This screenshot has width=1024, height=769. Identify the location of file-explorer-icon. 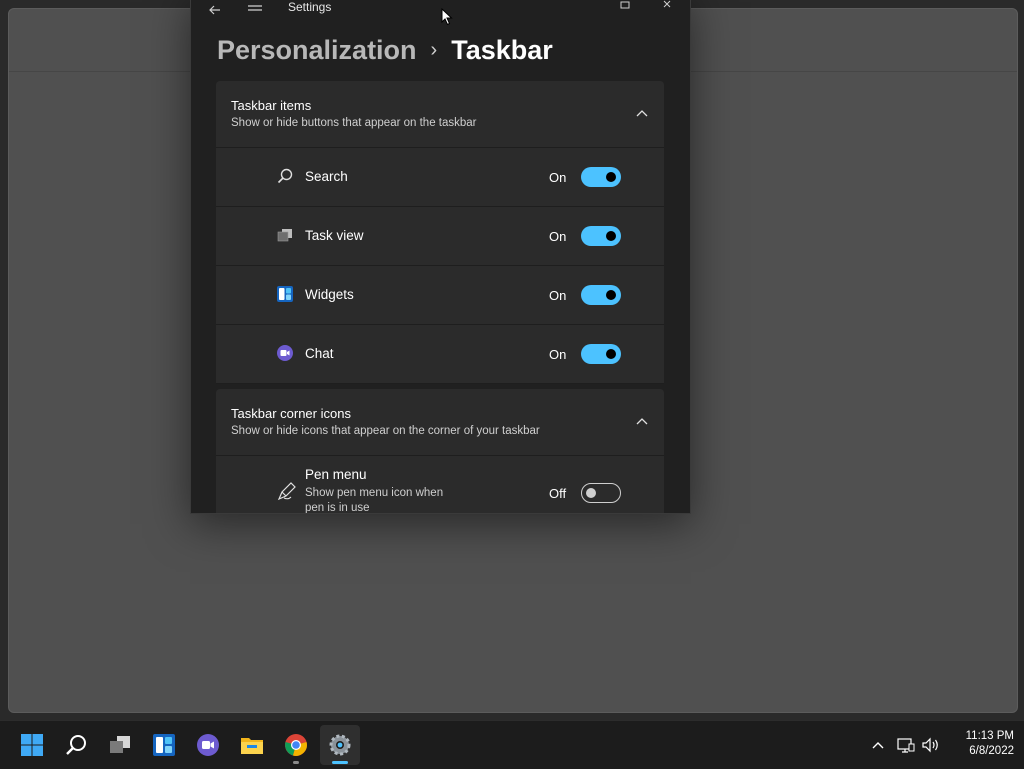
(252, 746).